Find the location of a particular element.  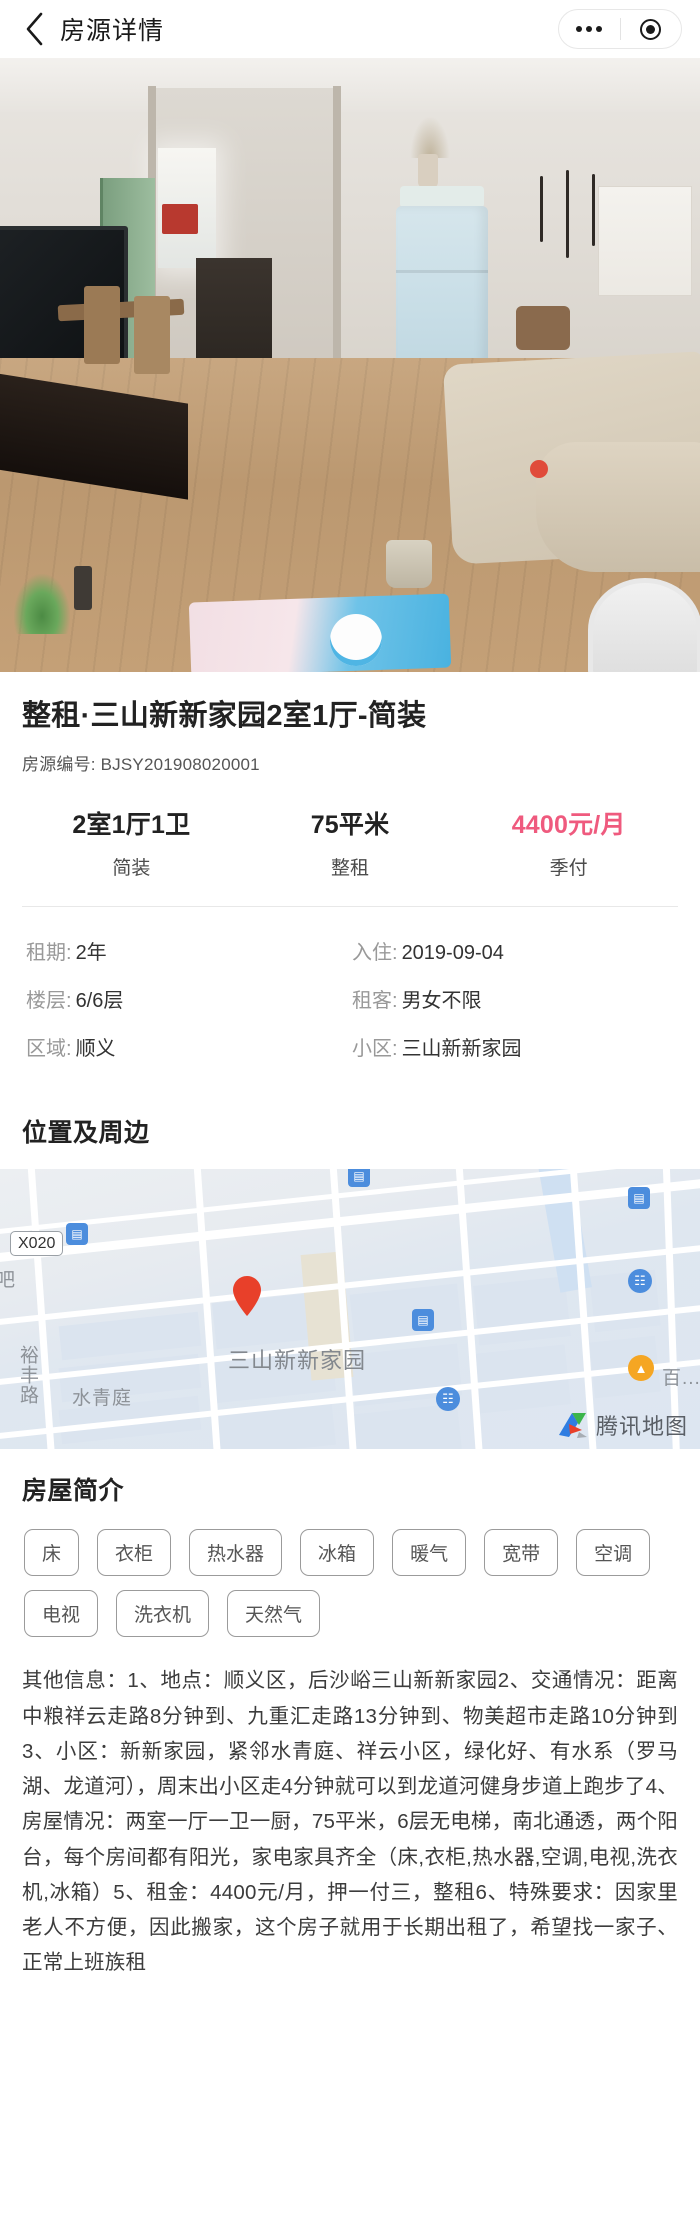

map-attribution: 腾讯地图 is located at coordinates (622, 1425).